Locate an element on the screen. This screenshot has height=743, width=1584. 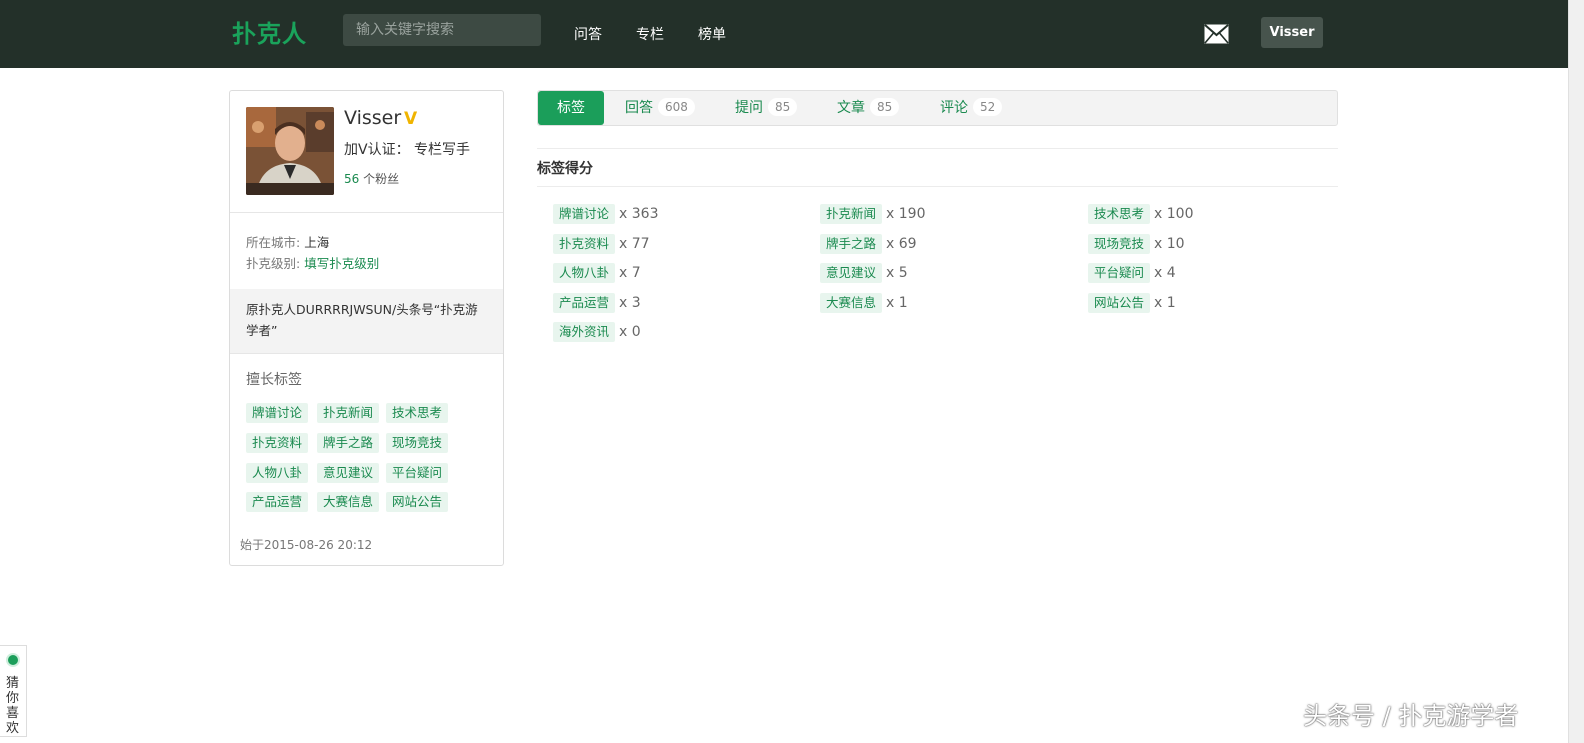
score-value: x 69 is located at coordinates (901, 244).